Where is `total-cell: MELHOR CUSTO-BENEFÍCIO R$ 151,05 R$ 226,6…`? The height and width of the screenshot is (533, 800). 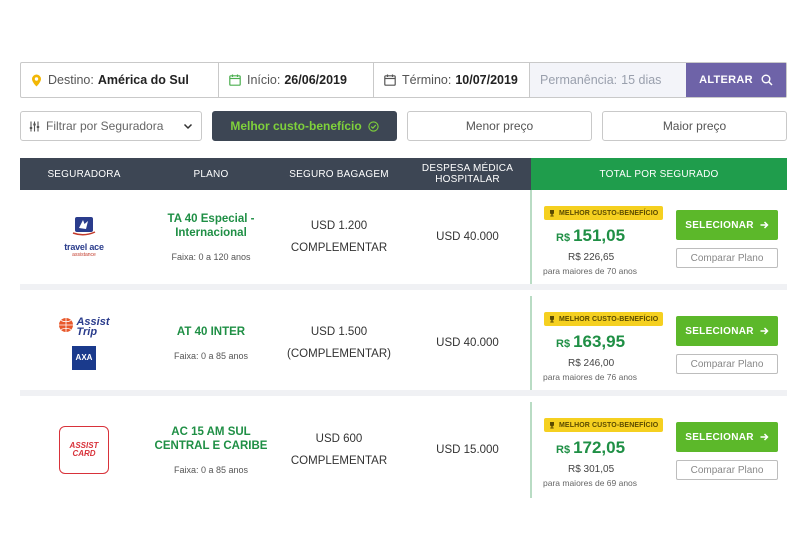
total-cell: MELHOR CUSTO-BENEFÍCIO R$ 151,05 R$ 226,6… is located at coordinates (658, 237).